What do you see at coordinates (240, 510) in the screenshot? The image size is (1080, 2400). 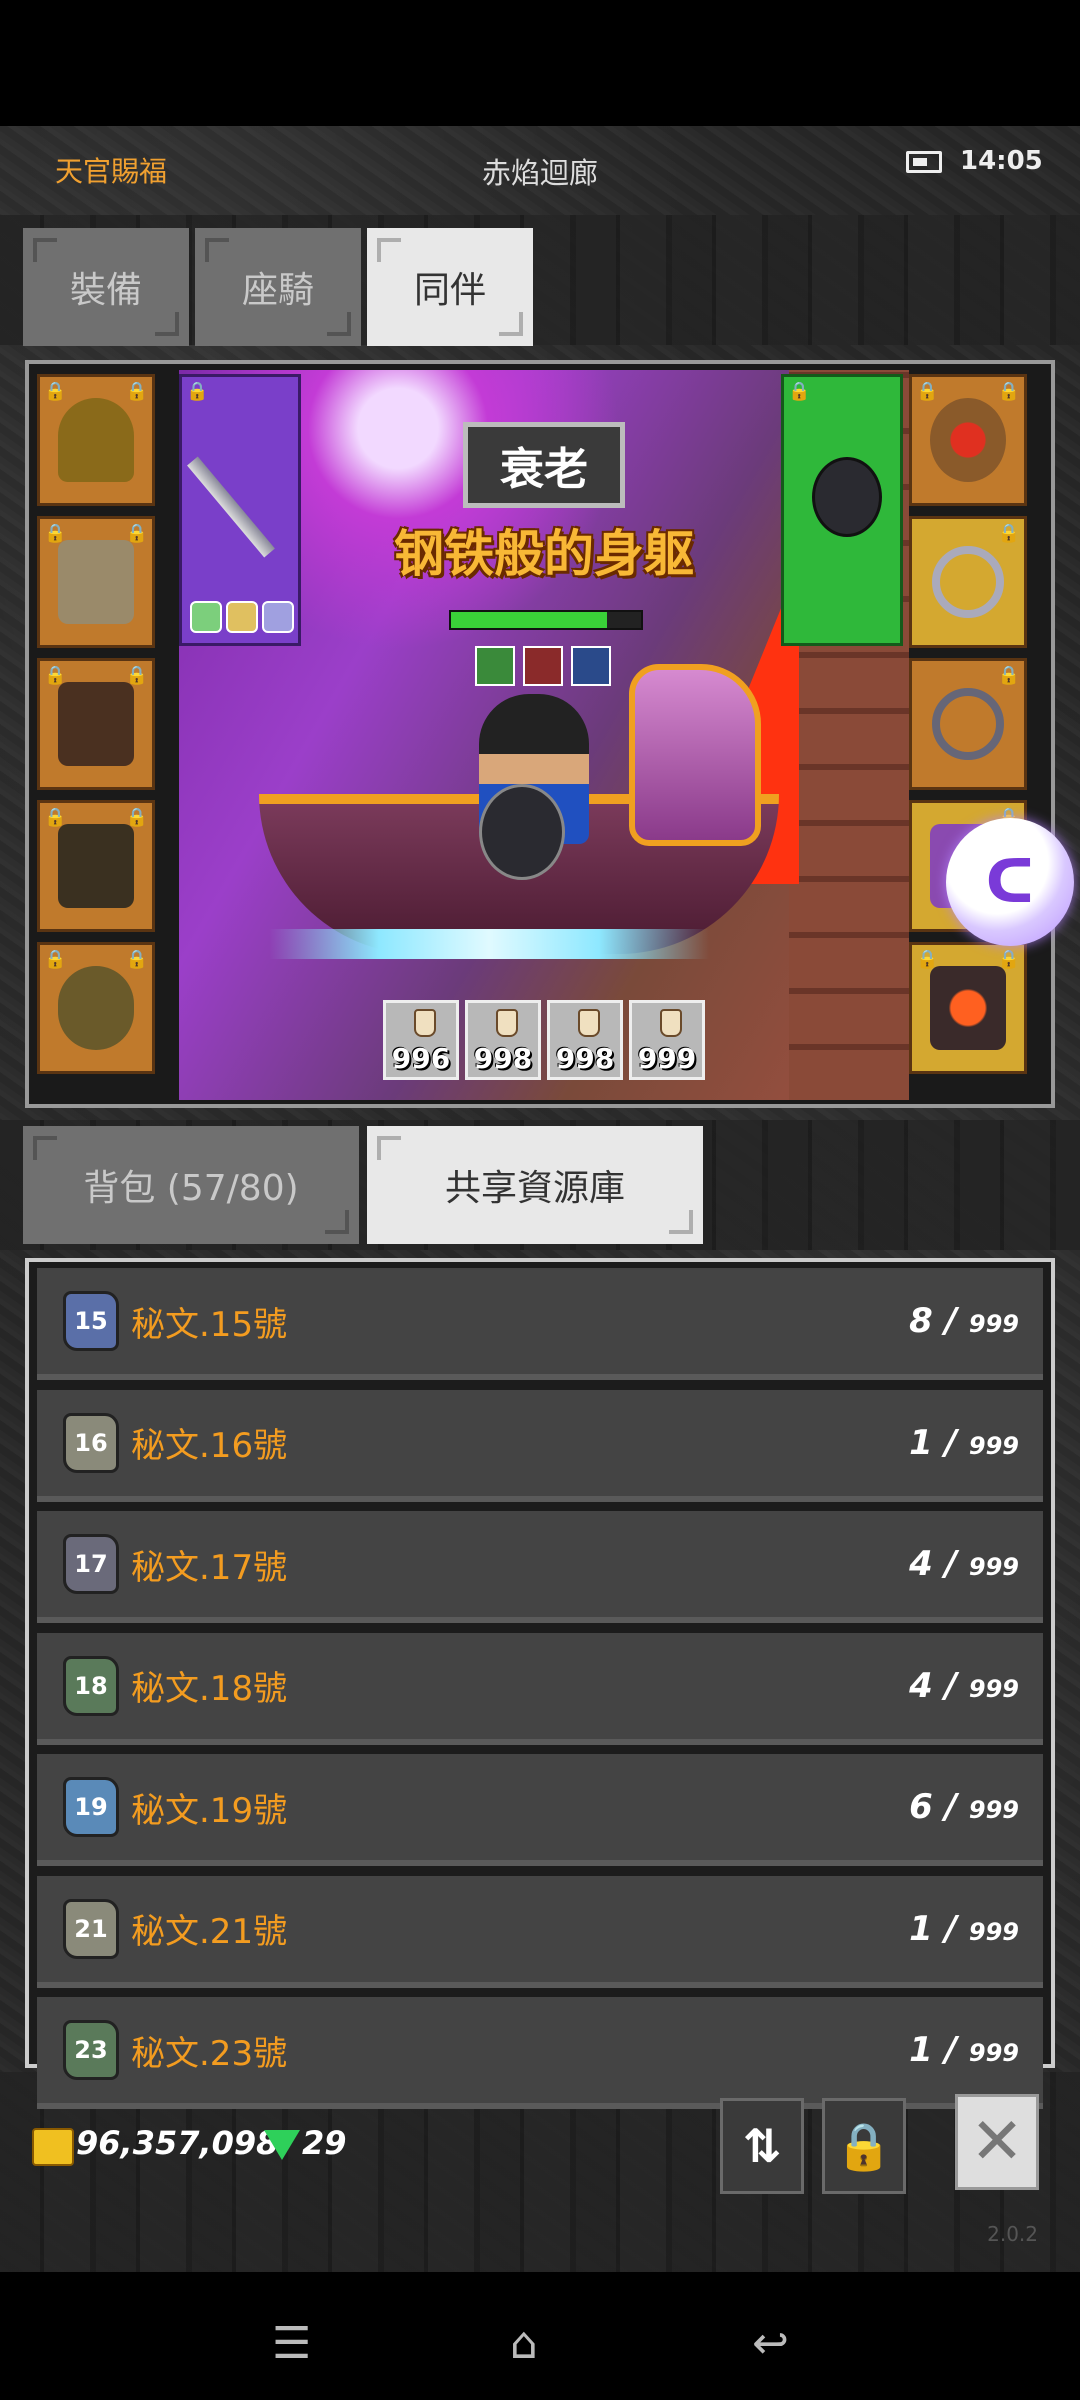 I see `weapon-slot: 🔒` at bounding box center [240, 510].